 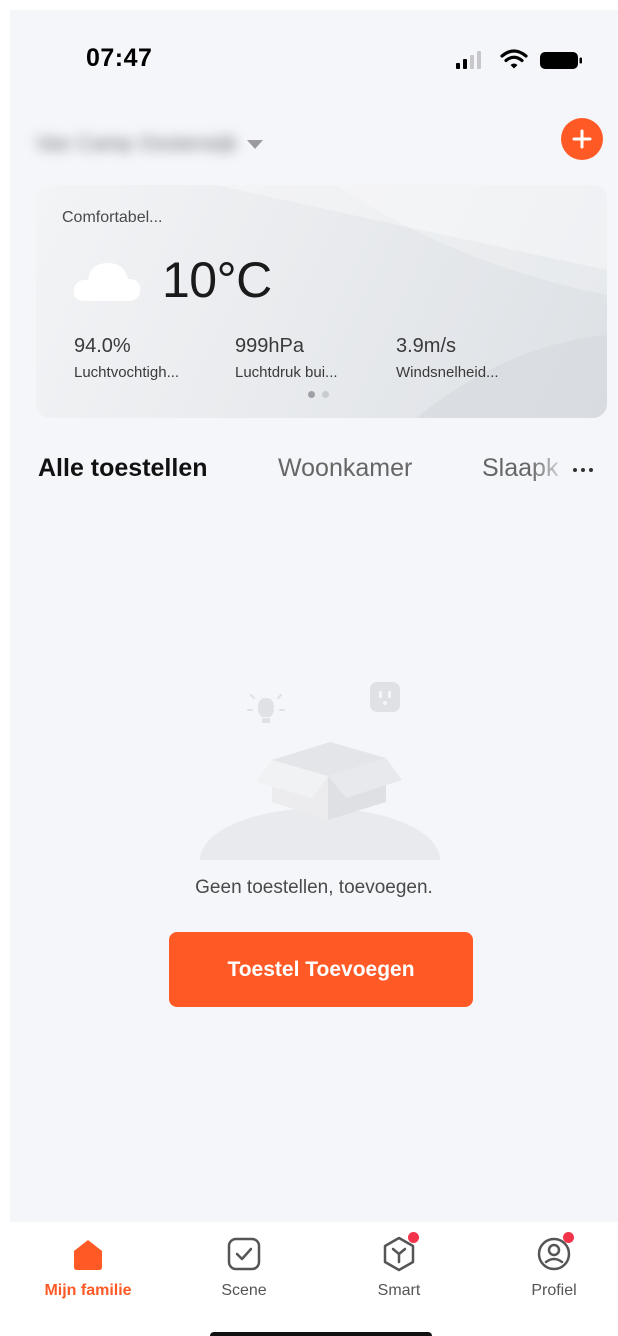 I want to click on profile-icon, so click(x=554, y=1253).